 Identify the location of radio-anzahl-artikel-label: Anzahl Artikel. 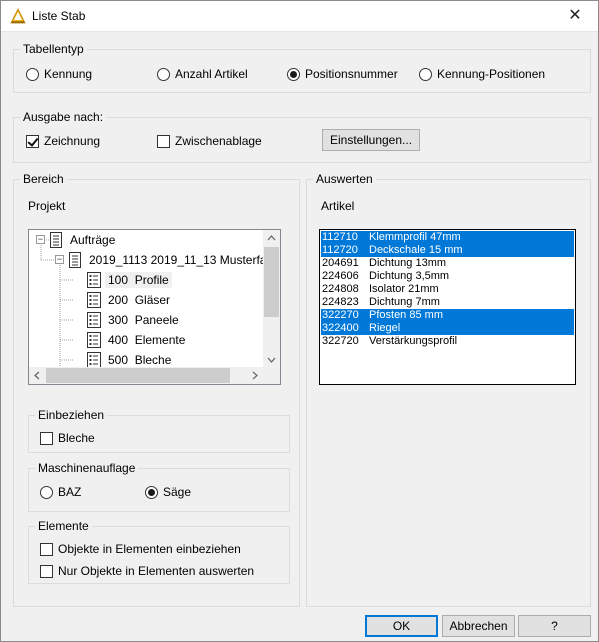
(211, 74).